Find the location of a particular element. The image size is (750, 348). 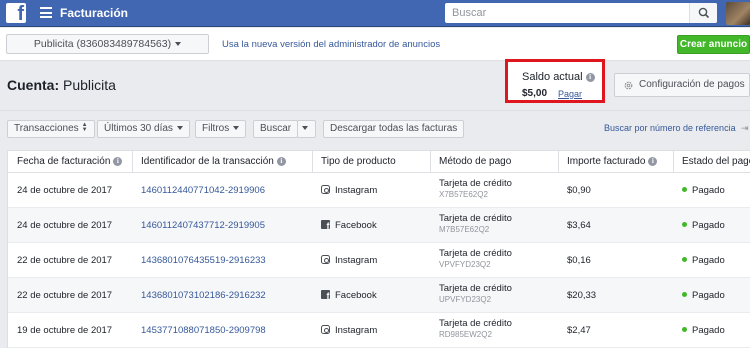

cell-product: Facebook is located at coordinates (349, 225).